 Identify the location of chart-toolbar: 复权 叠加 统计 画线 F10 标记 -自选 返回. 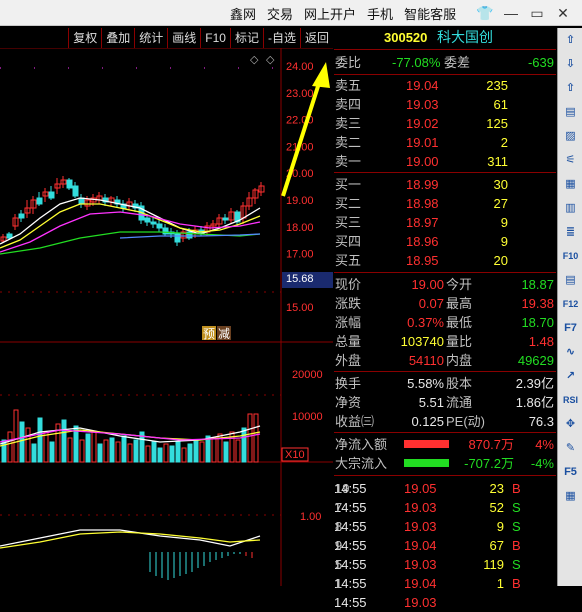
(166, 38).